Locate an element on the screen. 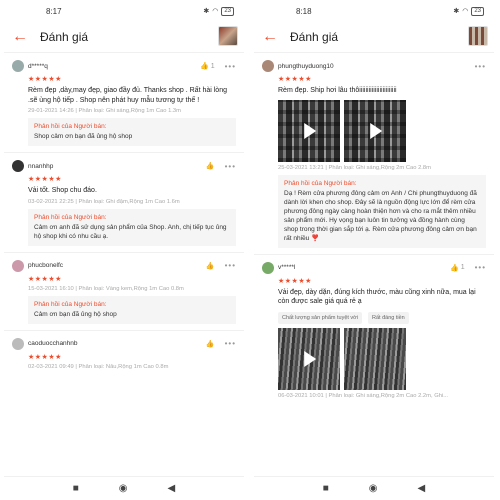 The height and width of the screenshot is (500, 500). review-username: phungthuyduong10 is located at coordinates (306, 66).